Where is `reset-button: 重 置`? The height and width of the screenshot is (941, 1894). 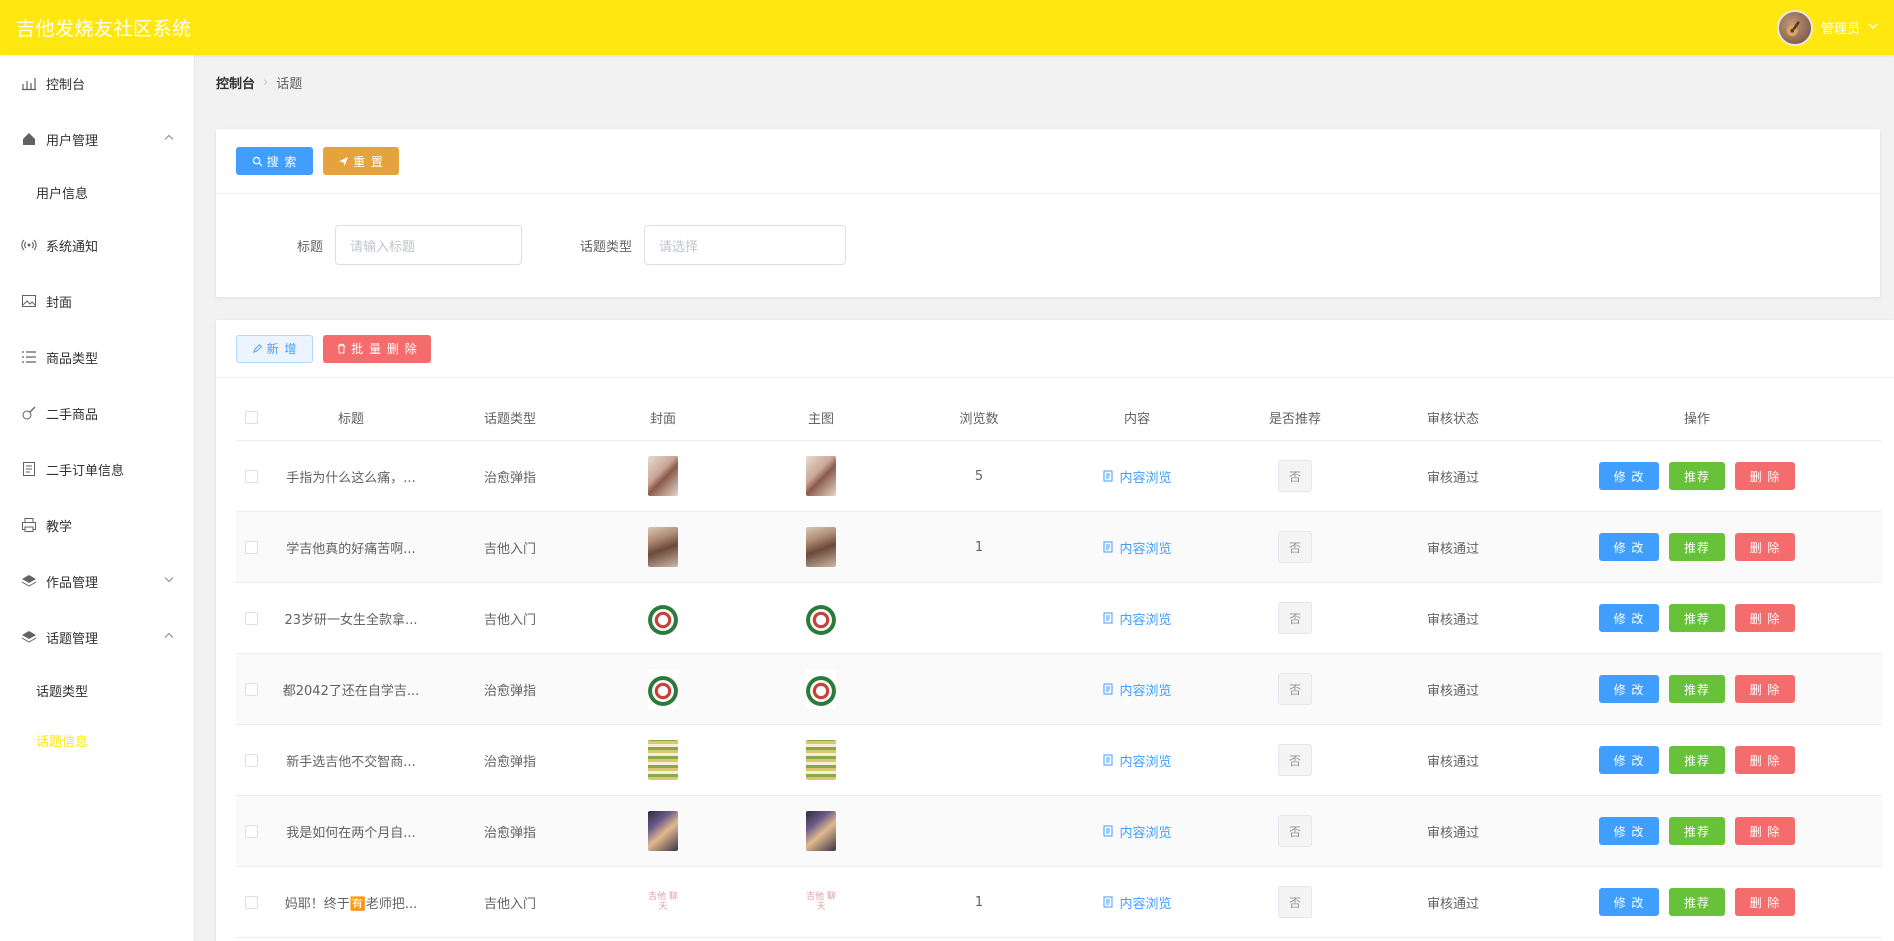
reset-button: 重 置 is located at coordinates (361, 161).